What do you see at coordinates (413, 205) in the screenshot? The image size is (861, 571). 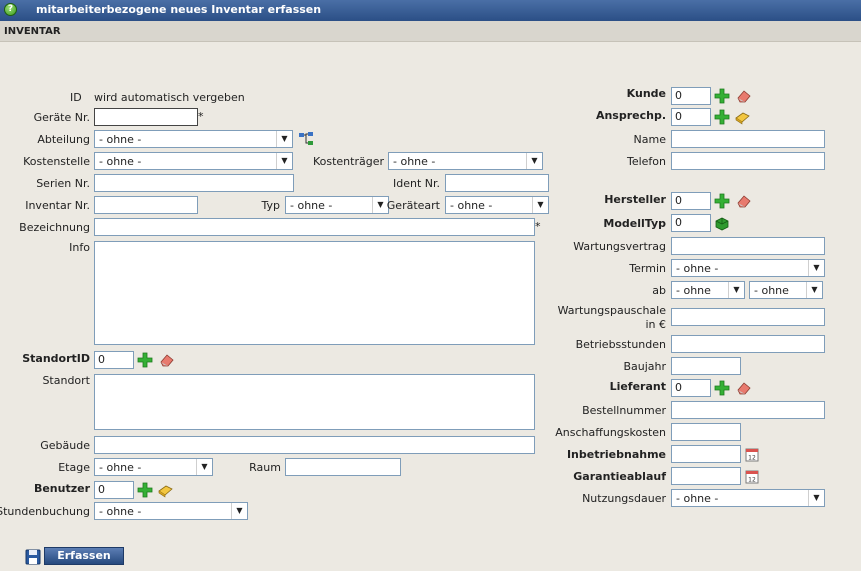 I see `geraeteart-label: Geräteart` at bounding box center [413, 205].